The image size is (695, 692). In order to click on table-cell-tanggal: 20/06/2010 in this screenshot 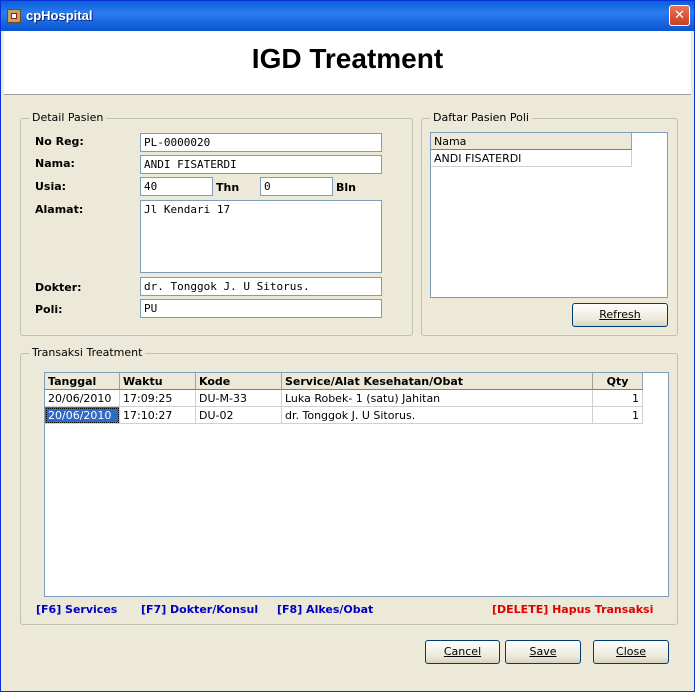, I will do `click(82, 398)`.